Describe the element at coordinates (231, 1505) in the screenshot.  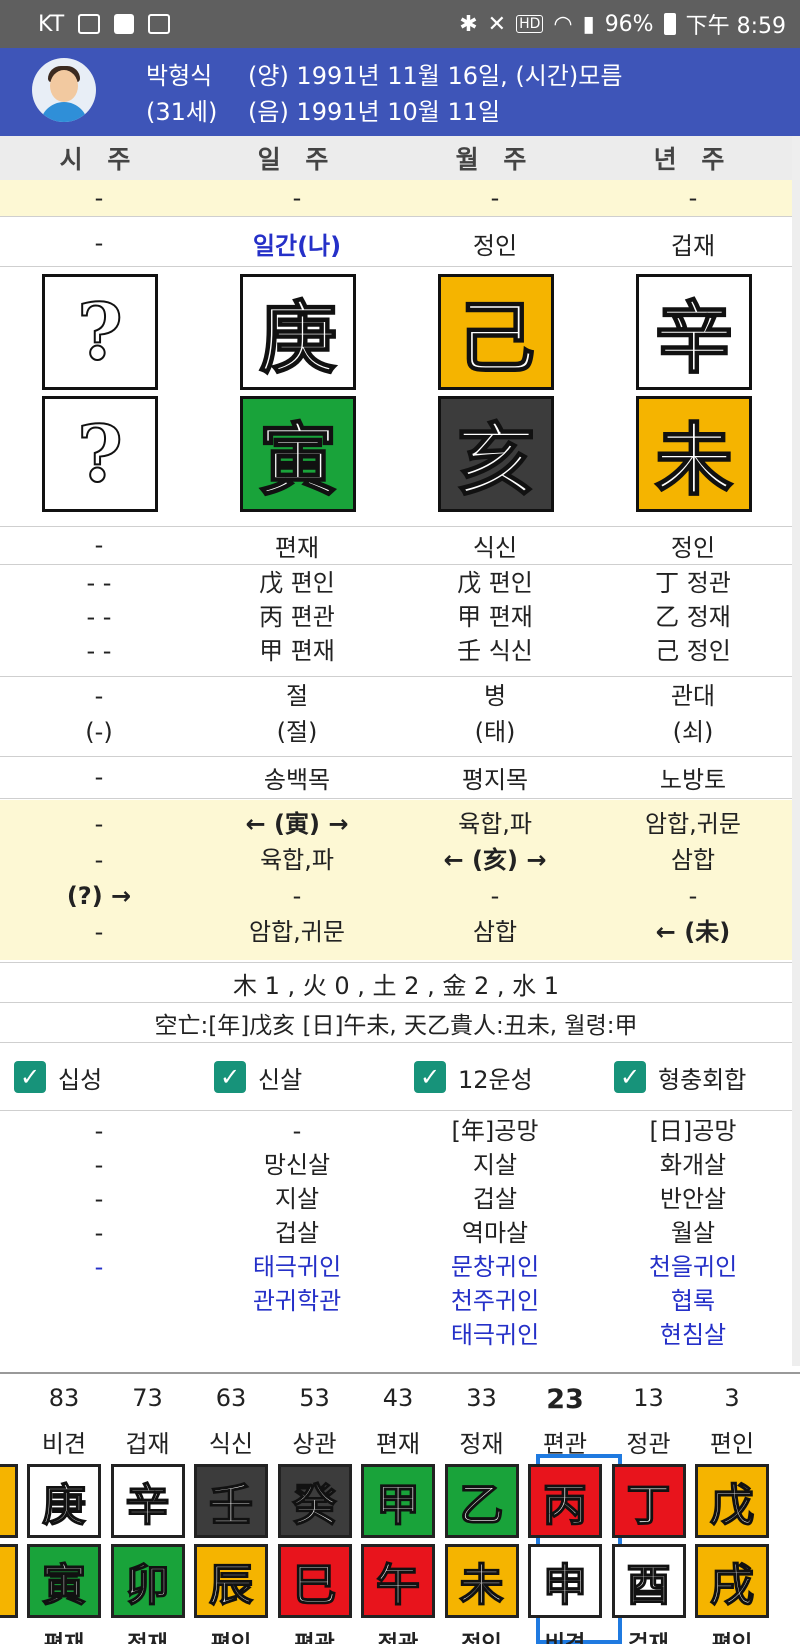
I see `daeun-stem-char: 壬` at that location.